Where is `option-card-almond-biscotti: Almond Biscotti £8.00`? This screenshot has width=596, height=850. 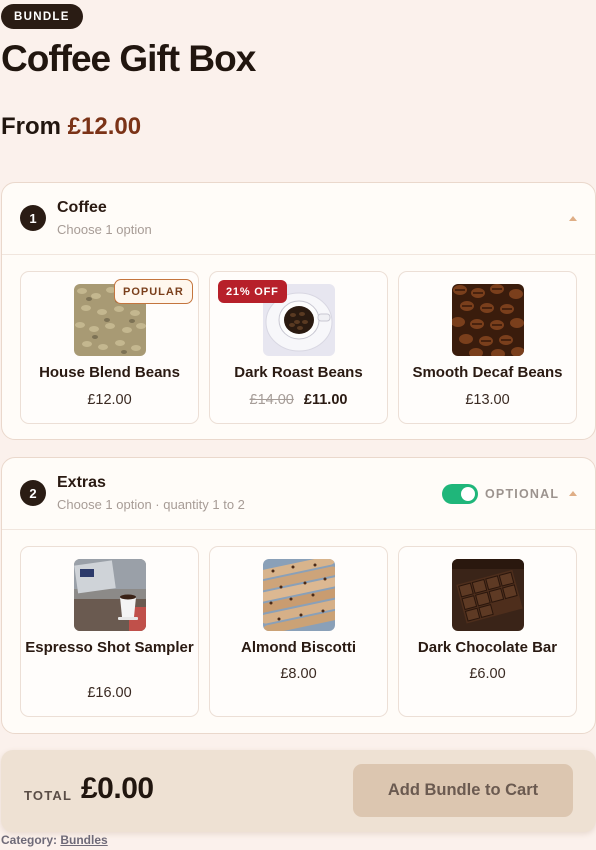
option-card-almond-biscotti: Almond Biscotti £8.00 is located at coordinates (298, 631).